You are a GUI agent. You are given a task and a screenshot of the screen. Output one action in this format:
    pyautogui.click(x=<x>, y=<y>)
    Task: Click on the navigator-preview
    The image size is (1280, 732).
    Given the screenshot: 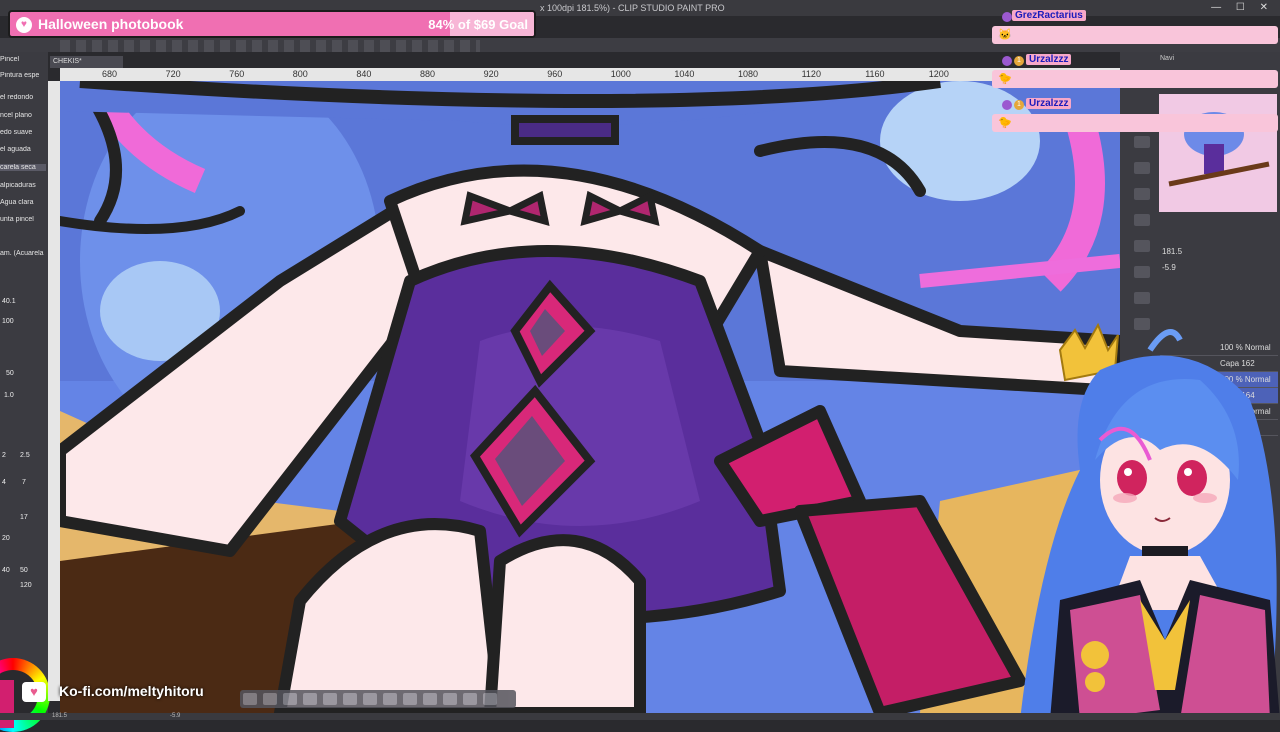 What is the action you would take?
    pyautogui.click(x=1218, y=153)
    